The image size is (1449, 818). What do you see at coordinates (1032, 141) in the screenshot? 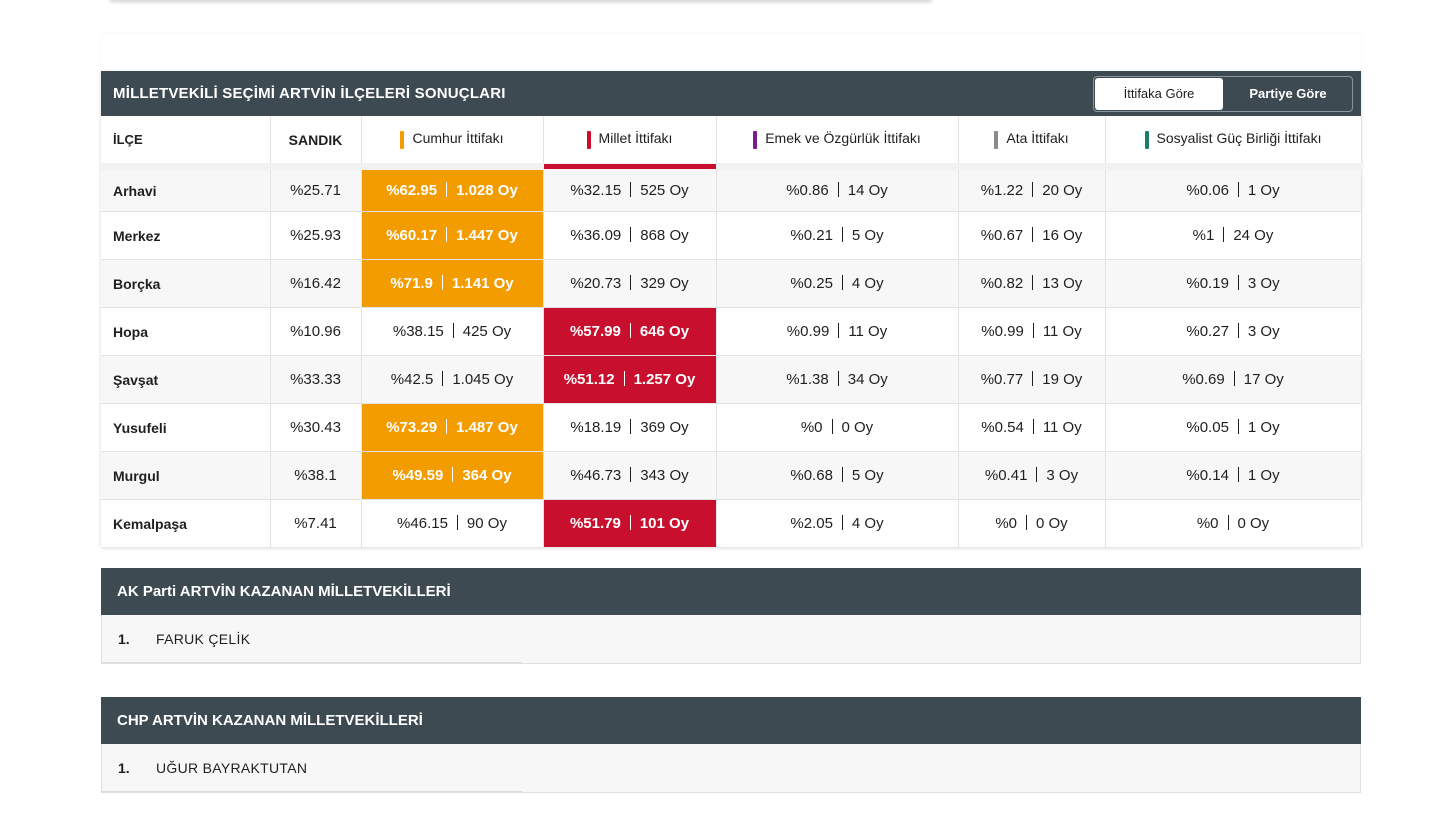
I see `col-alliance-ata: Ata İttifakı` at bounding box center [1032, 141].